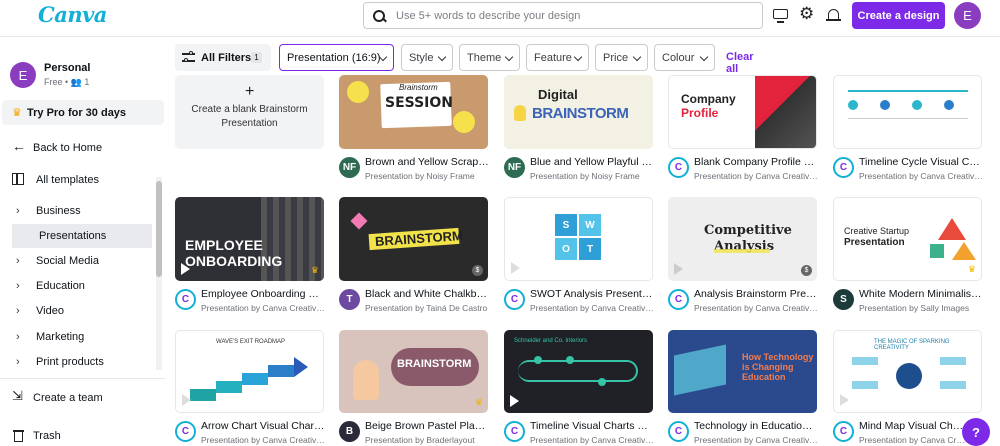  Describe the element at coordinates (413, 371) in the screenshot. I see `template-thumbnail: BRAINSTORM ♛` at that location.